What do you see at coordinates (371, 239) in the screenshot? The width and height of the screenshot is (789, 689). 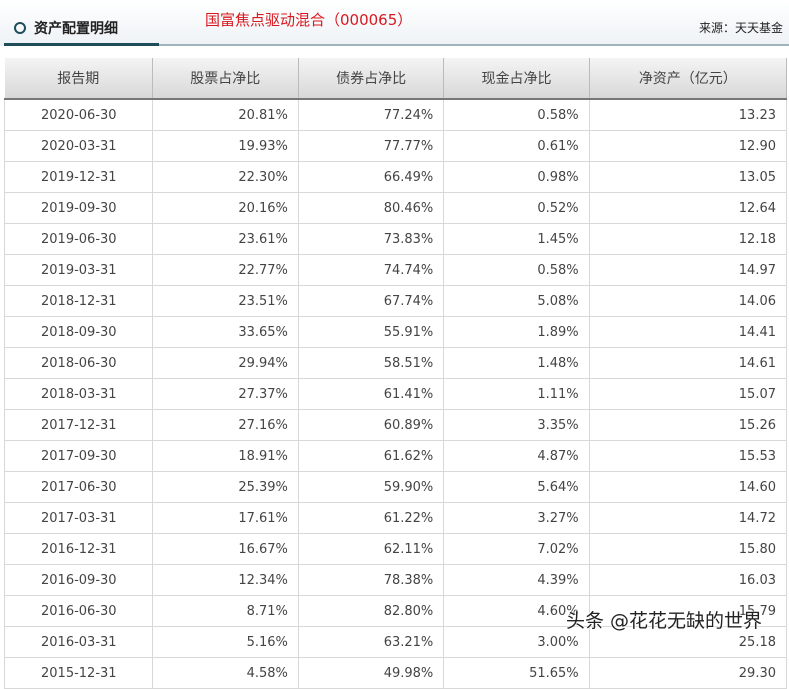 I see `table-cell: 73.83%` at bounding box center [371, 239].